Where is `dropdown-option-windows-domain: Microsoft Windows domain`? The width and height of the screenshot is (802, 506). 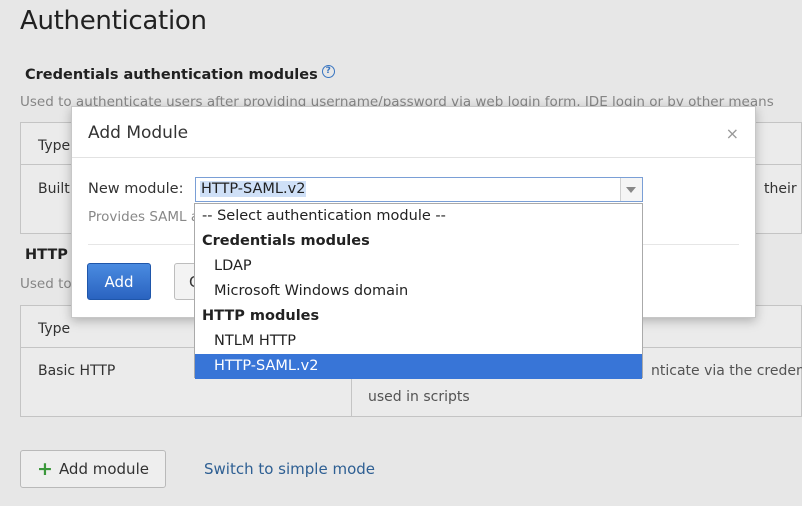 dropdown-option-windows-domain: Microsoft Windows domain is located at coordinates (418, 291).